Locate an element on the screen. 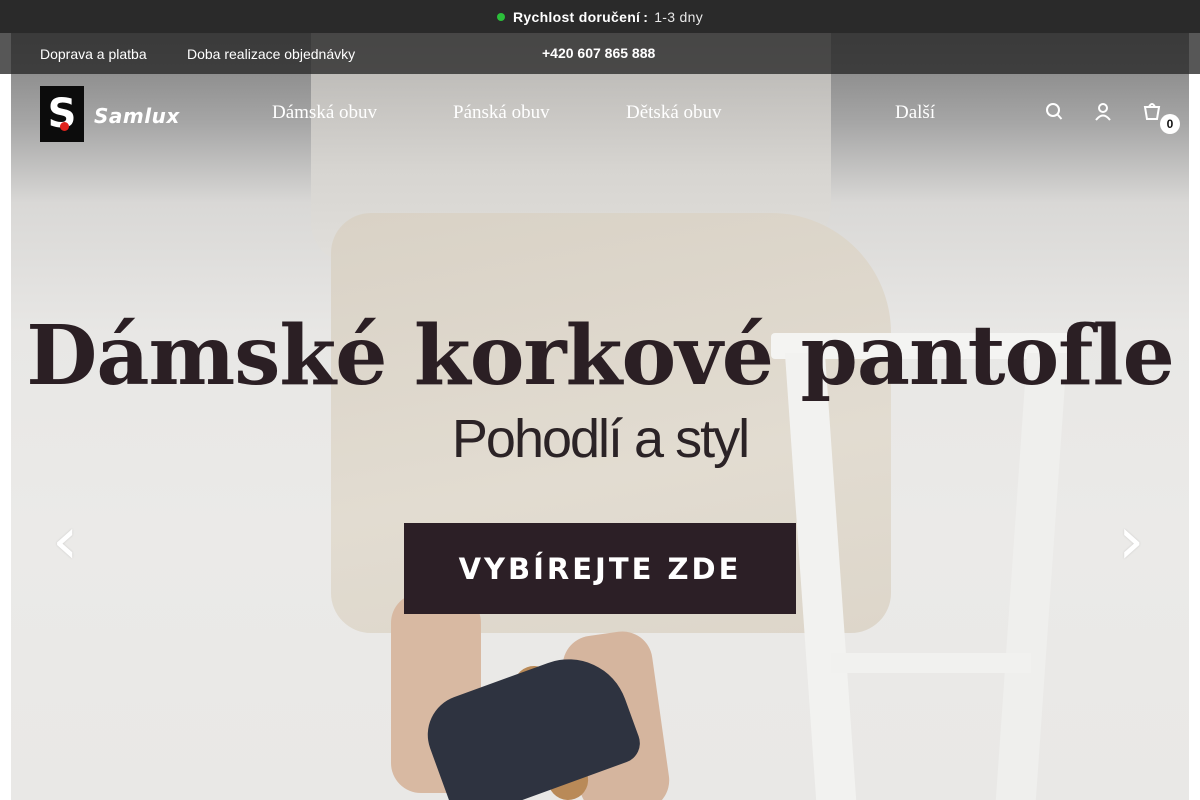  phone-number: +420 607 865 888 is located at coordinates (599, 53).